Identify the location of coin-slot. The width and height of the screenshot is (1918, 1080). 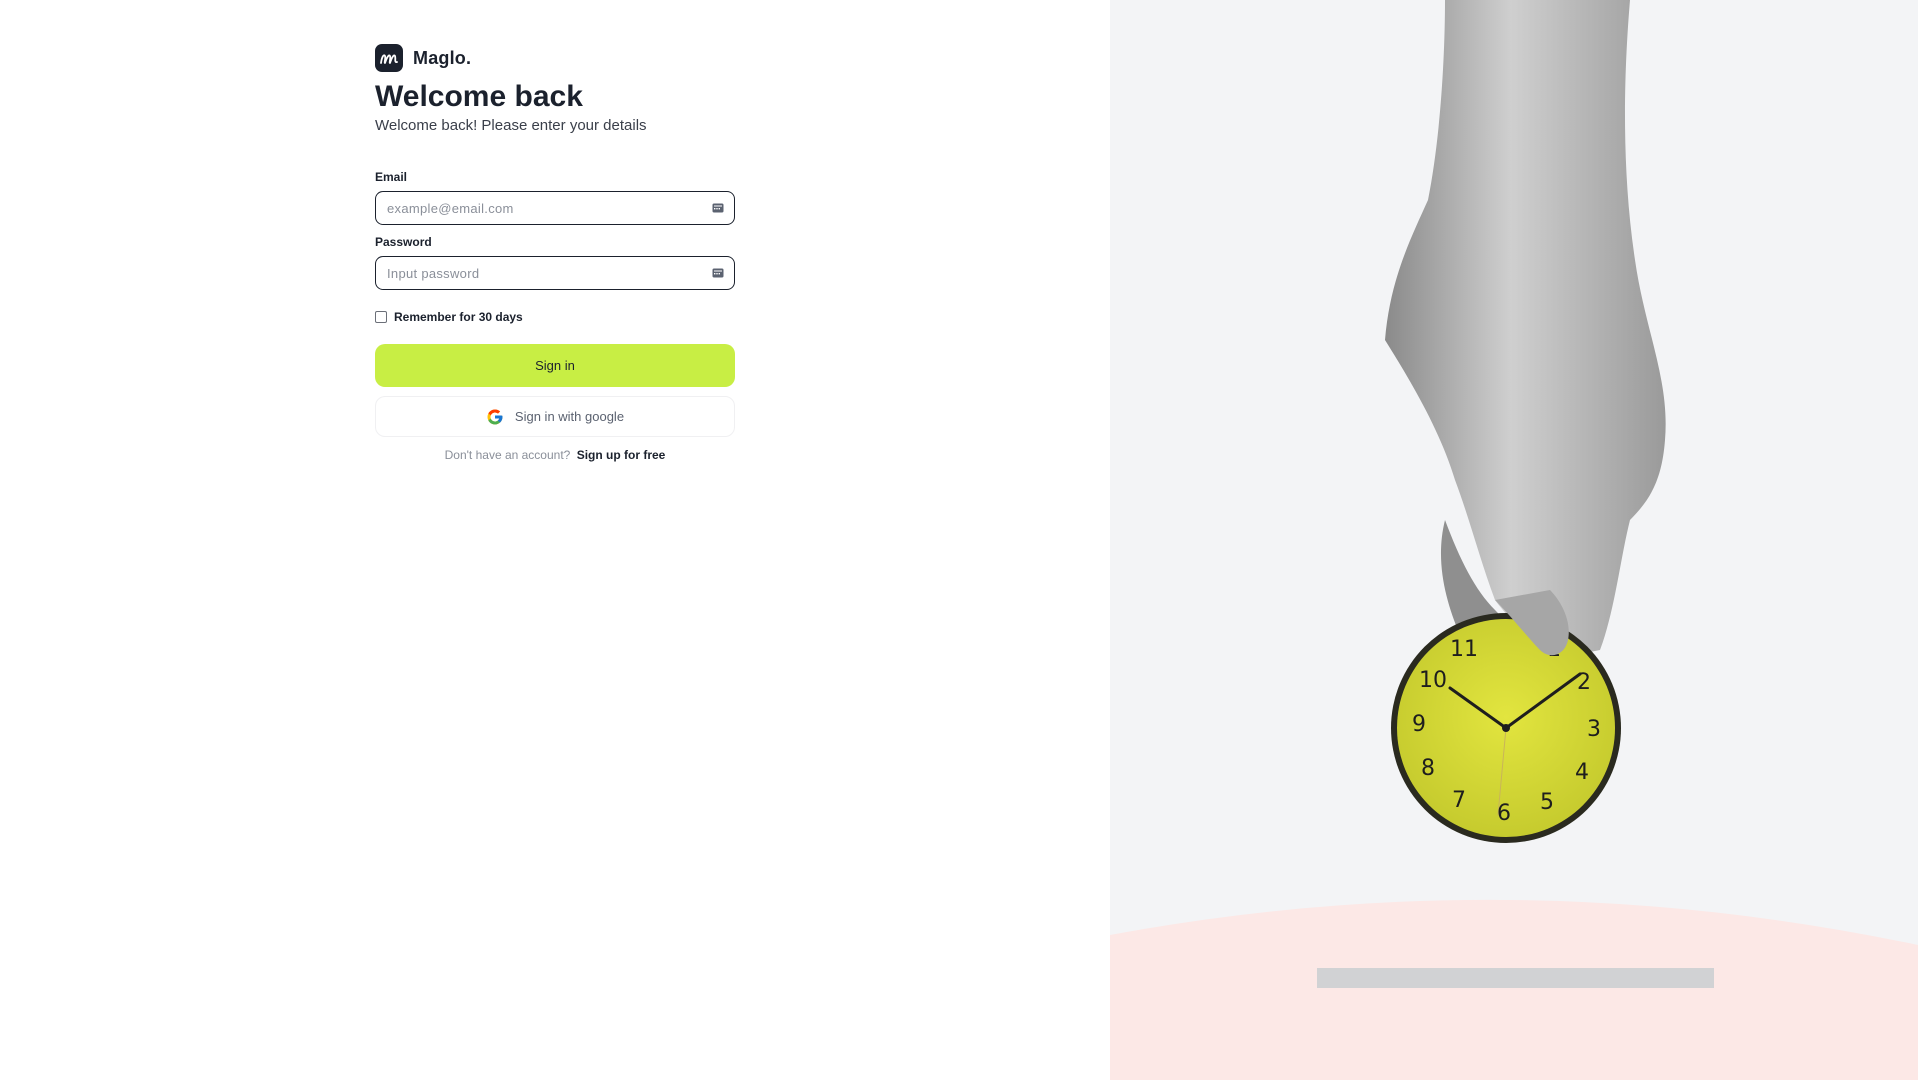
(1515, 978).